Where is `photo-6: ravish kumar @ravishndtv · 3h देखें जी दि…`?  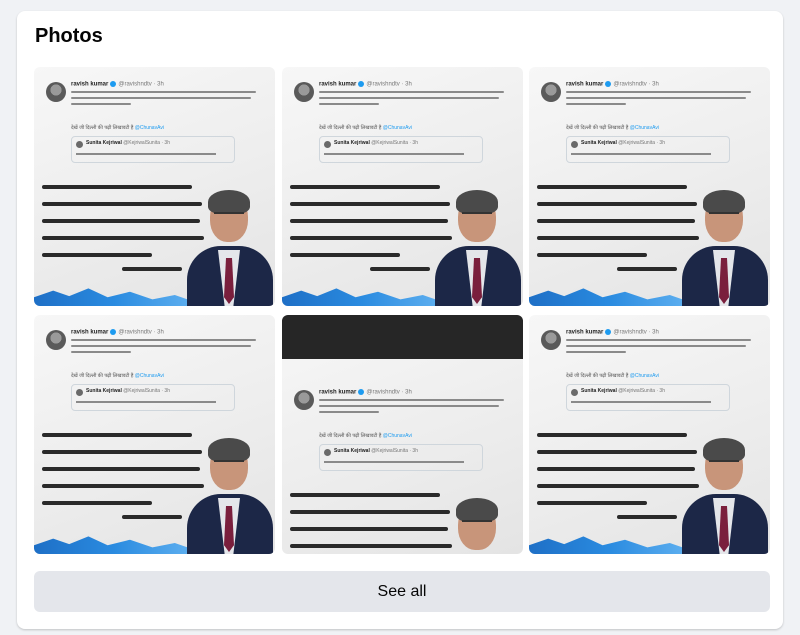 photo-6: ravish kumar @ravishndtv · 3h देखें जी दि… is located at coordinates (649, 434).